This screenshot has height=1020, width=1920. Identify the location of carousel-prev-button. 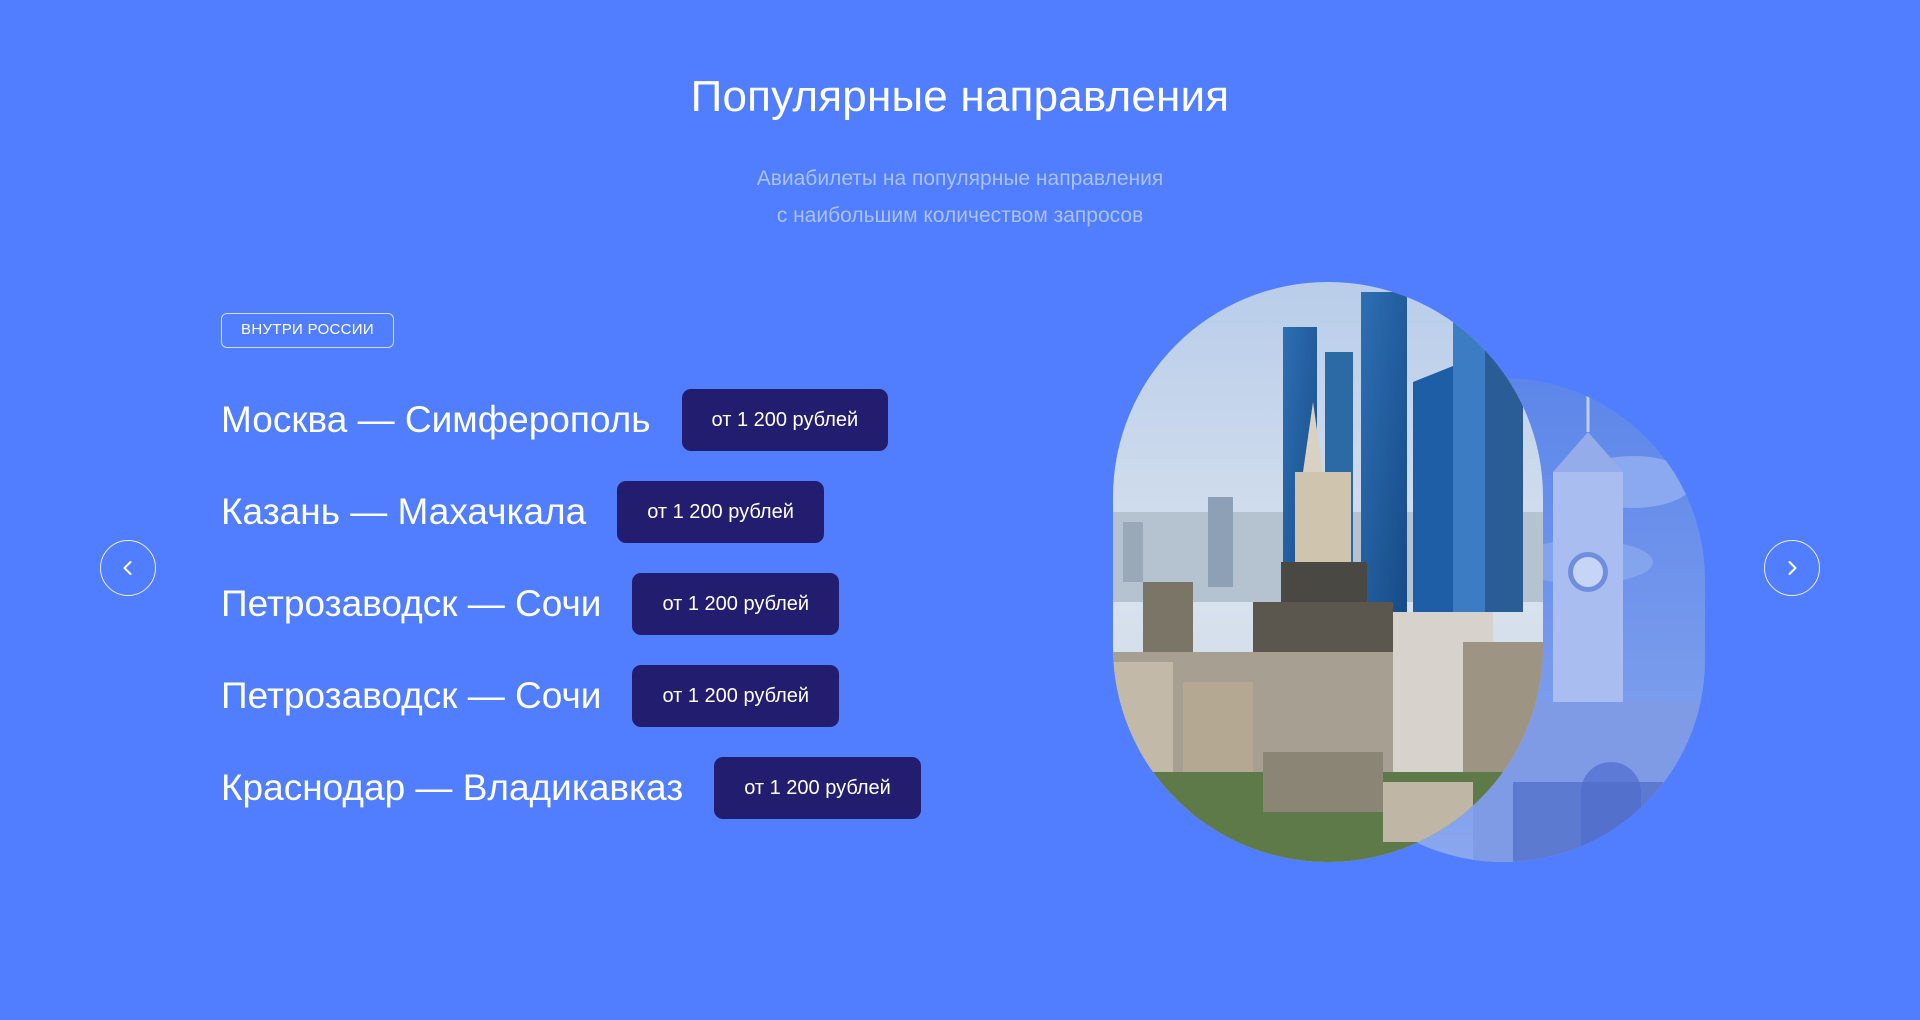
(128, 568).